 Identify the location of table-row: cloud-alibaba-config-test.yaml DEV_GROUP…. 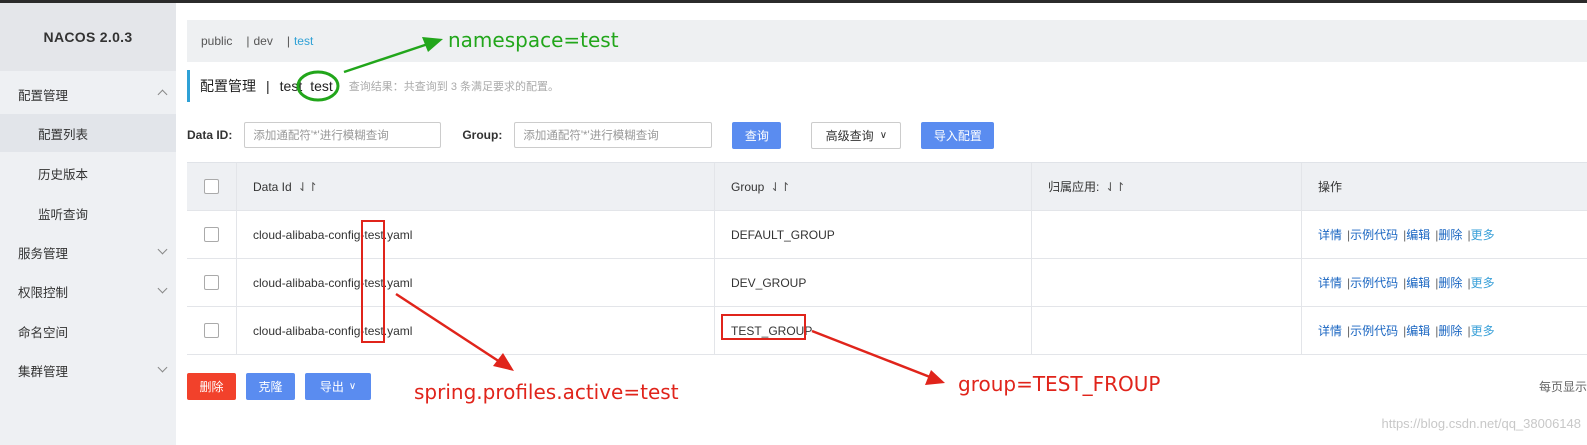
(887, 283).